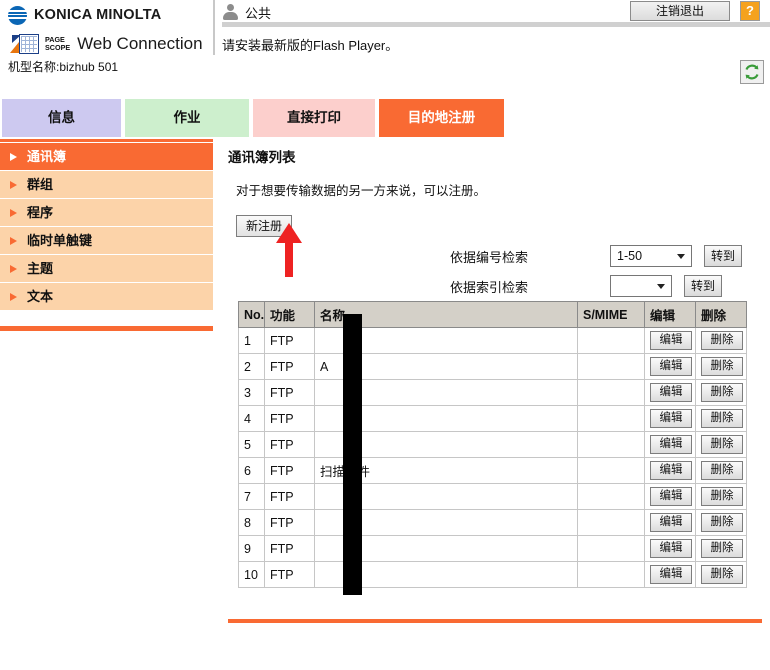 The image size is (770, 670). I want to click on tab-direct-print: 直接打印, so click(314, 118).